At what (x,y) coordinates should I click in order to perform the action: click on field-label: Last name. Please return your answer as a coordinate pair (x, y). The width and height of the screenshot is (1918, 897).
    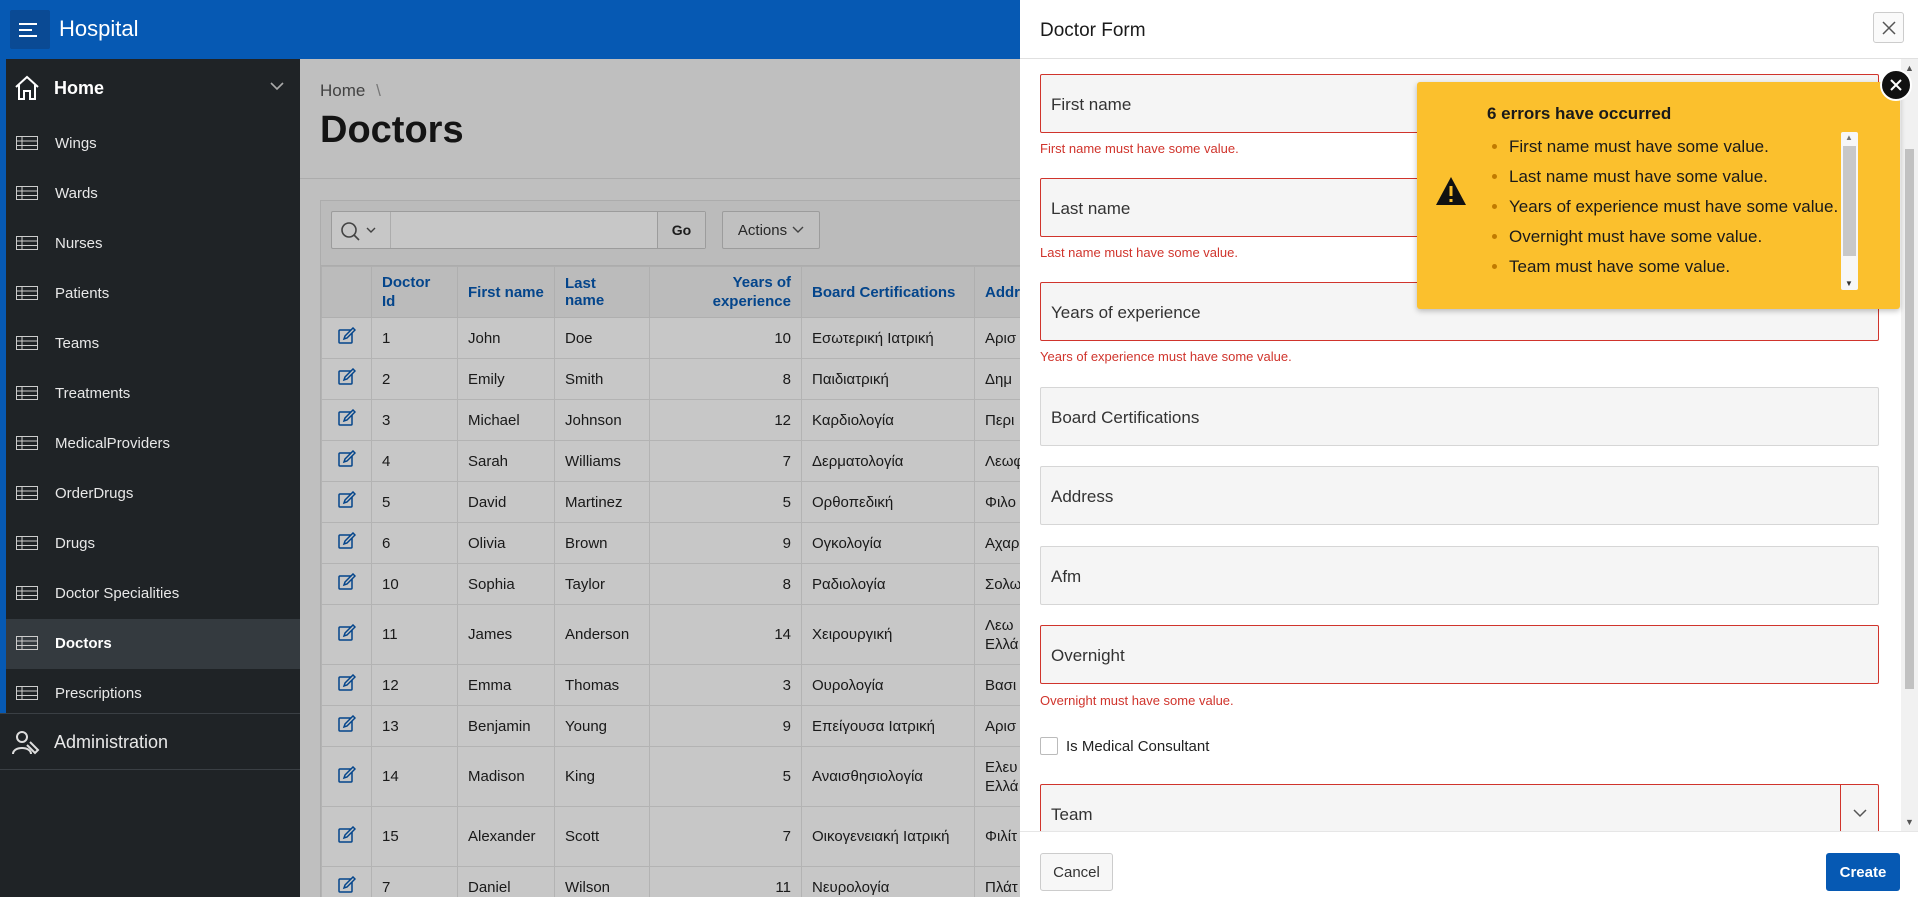
    Looking at the image, I should click on (1091, 208).